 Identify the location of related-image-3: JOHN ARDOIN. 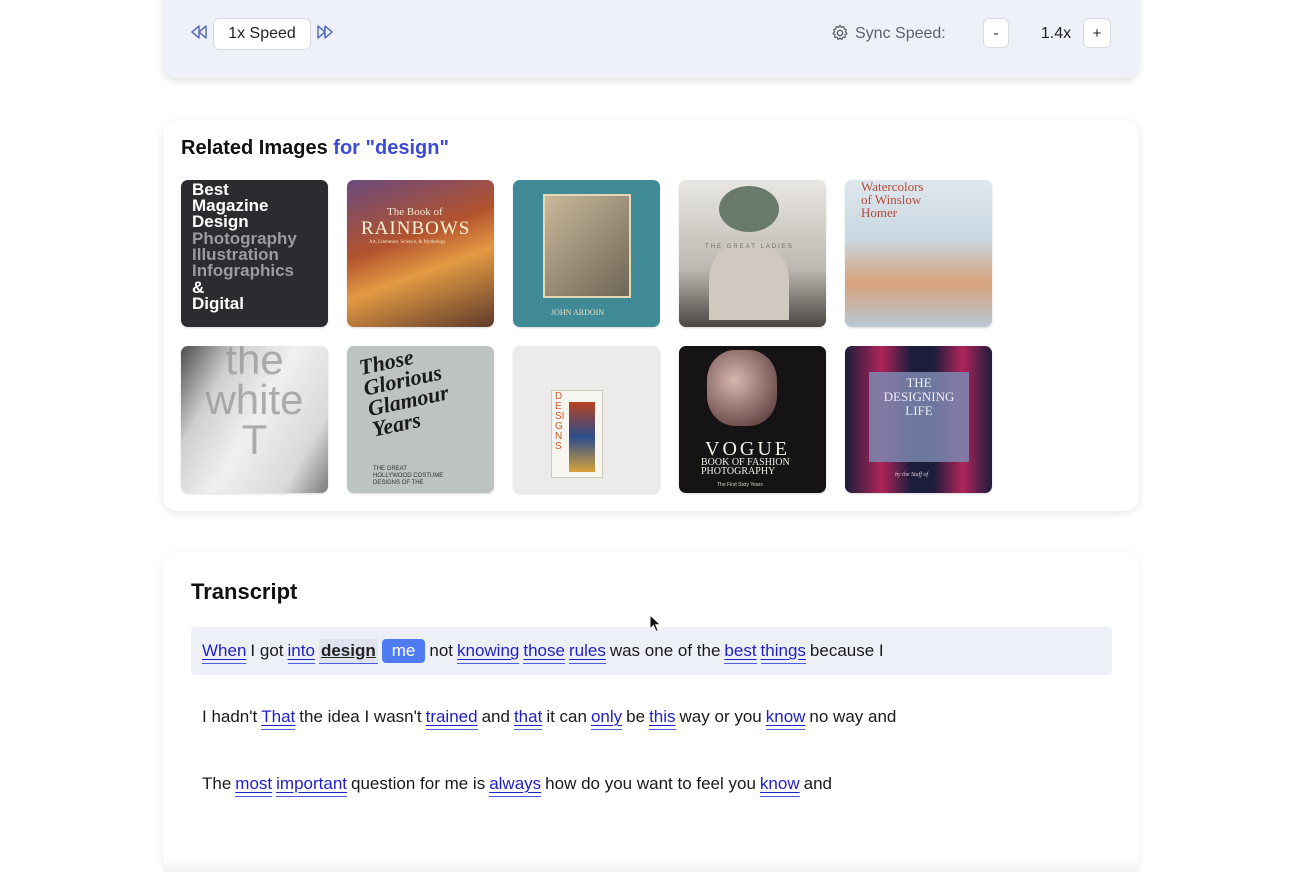
(586, 253).